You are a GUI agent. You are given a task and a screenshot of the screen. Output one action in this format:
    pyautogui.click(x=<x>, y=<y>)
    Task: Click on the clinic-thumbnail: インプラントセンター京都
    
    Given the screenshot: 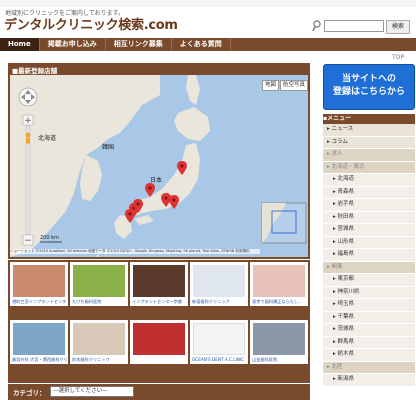 What is the action you would take?
    pyautogui.click(x=159, y=284)
    